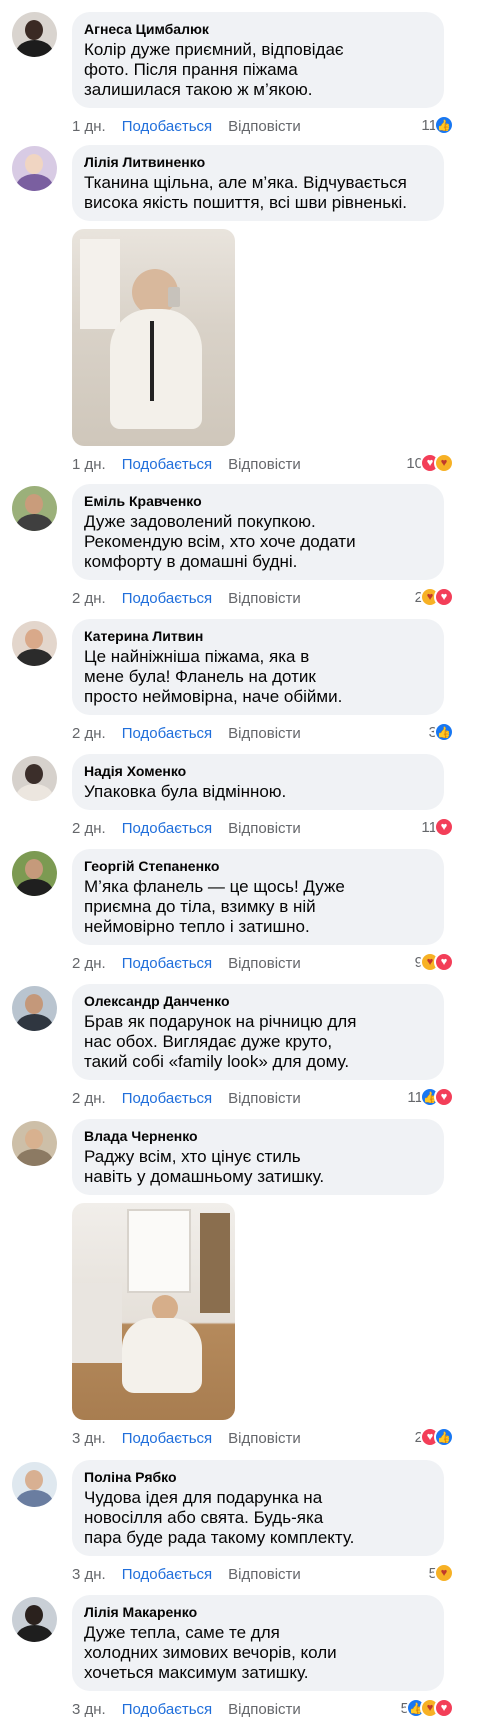 The width and height of the screenshot is (480, 1731). Describe the element at coordinates (258, 501) in the screenshot. I see `comment-author: Еміль Кравченко` at that location.